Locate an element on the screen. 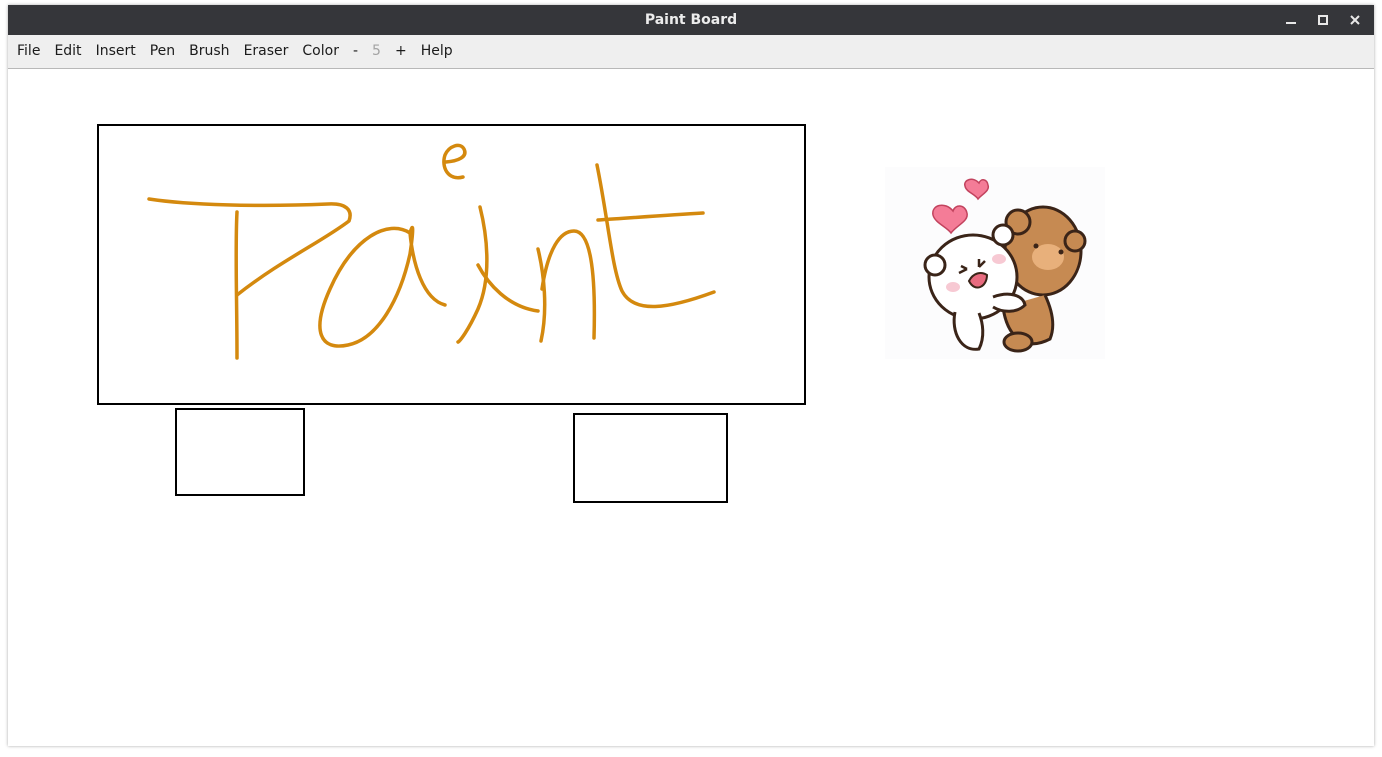  close-icon is located at coordinates (1355, 20).